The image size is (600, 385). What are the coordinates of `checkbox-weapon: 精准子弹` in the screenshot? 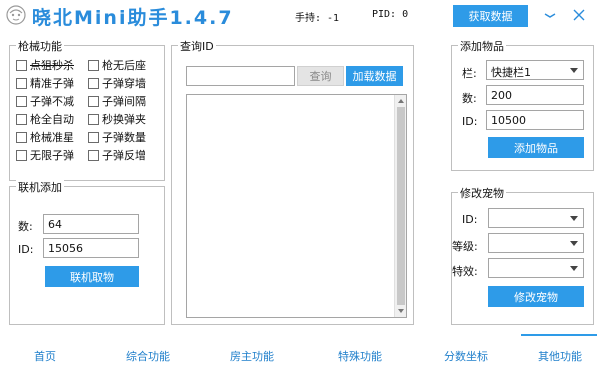 It's located at (45, 83).